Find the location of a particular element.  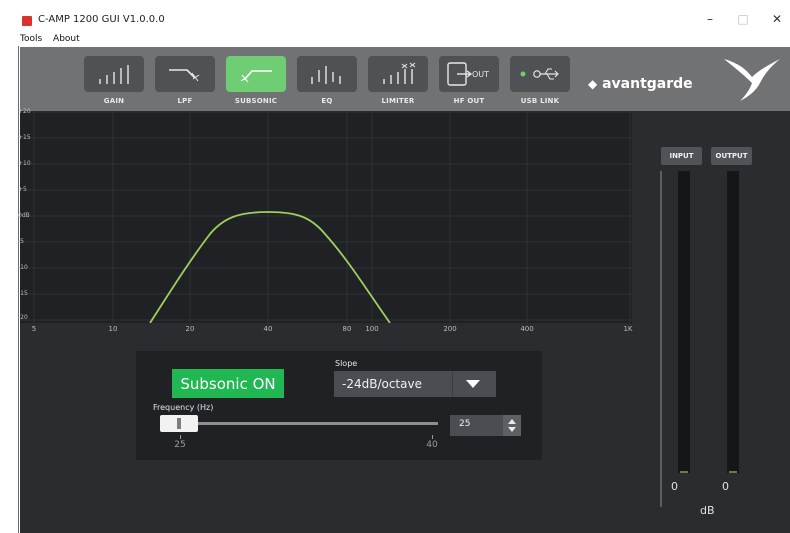

output-level-meter is located at coordinates (733, 322).